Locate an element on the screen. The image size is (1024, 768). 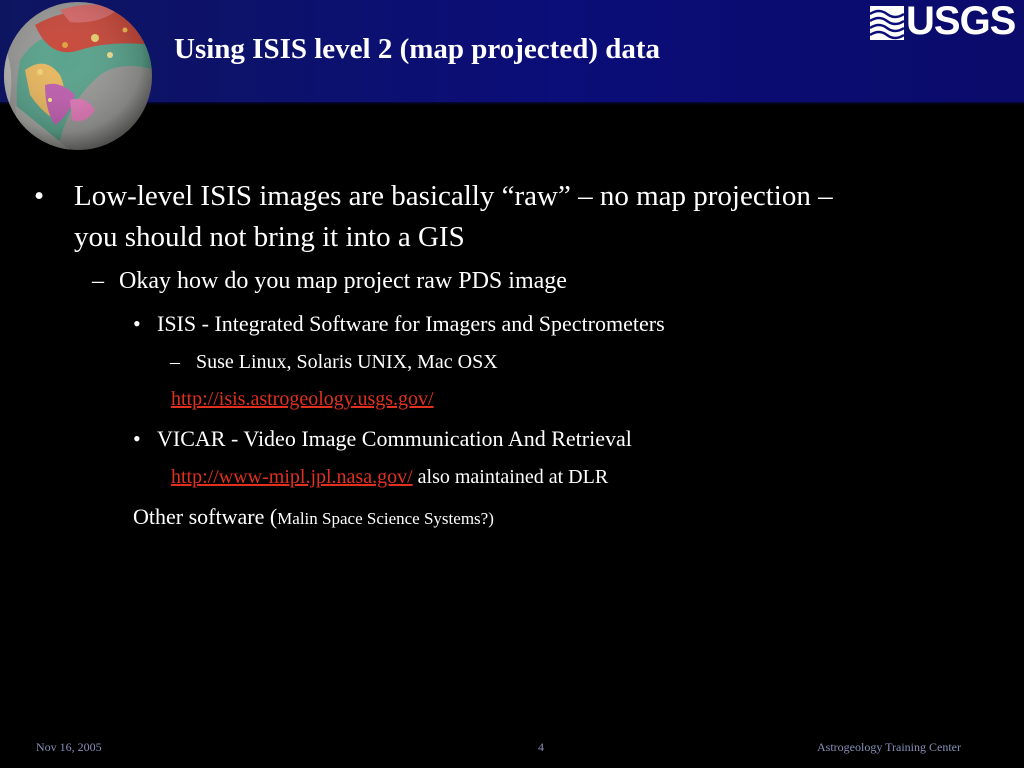
other-software-note: Malin Space Science Systems?) is located at coordinates (385, 518).